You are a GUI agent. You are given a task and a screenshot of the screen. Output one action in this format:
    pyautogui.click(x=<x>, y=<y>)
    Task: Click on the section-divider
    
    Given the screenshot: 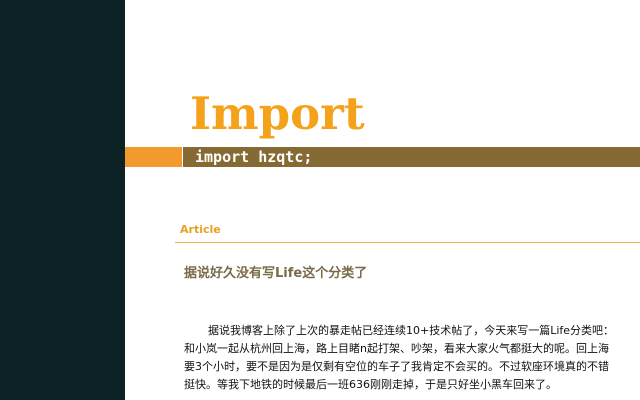 What is the action you would take?
    pyautogui.click(x=407, y=242)
    